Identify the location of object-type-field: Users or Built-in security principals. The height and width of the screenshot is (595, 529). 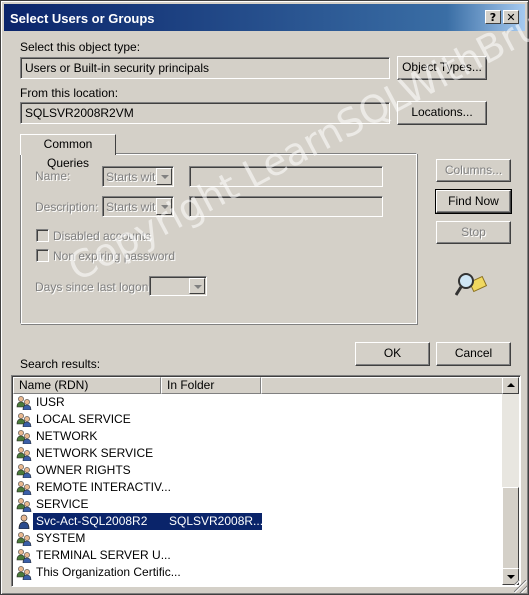
(205, 68).